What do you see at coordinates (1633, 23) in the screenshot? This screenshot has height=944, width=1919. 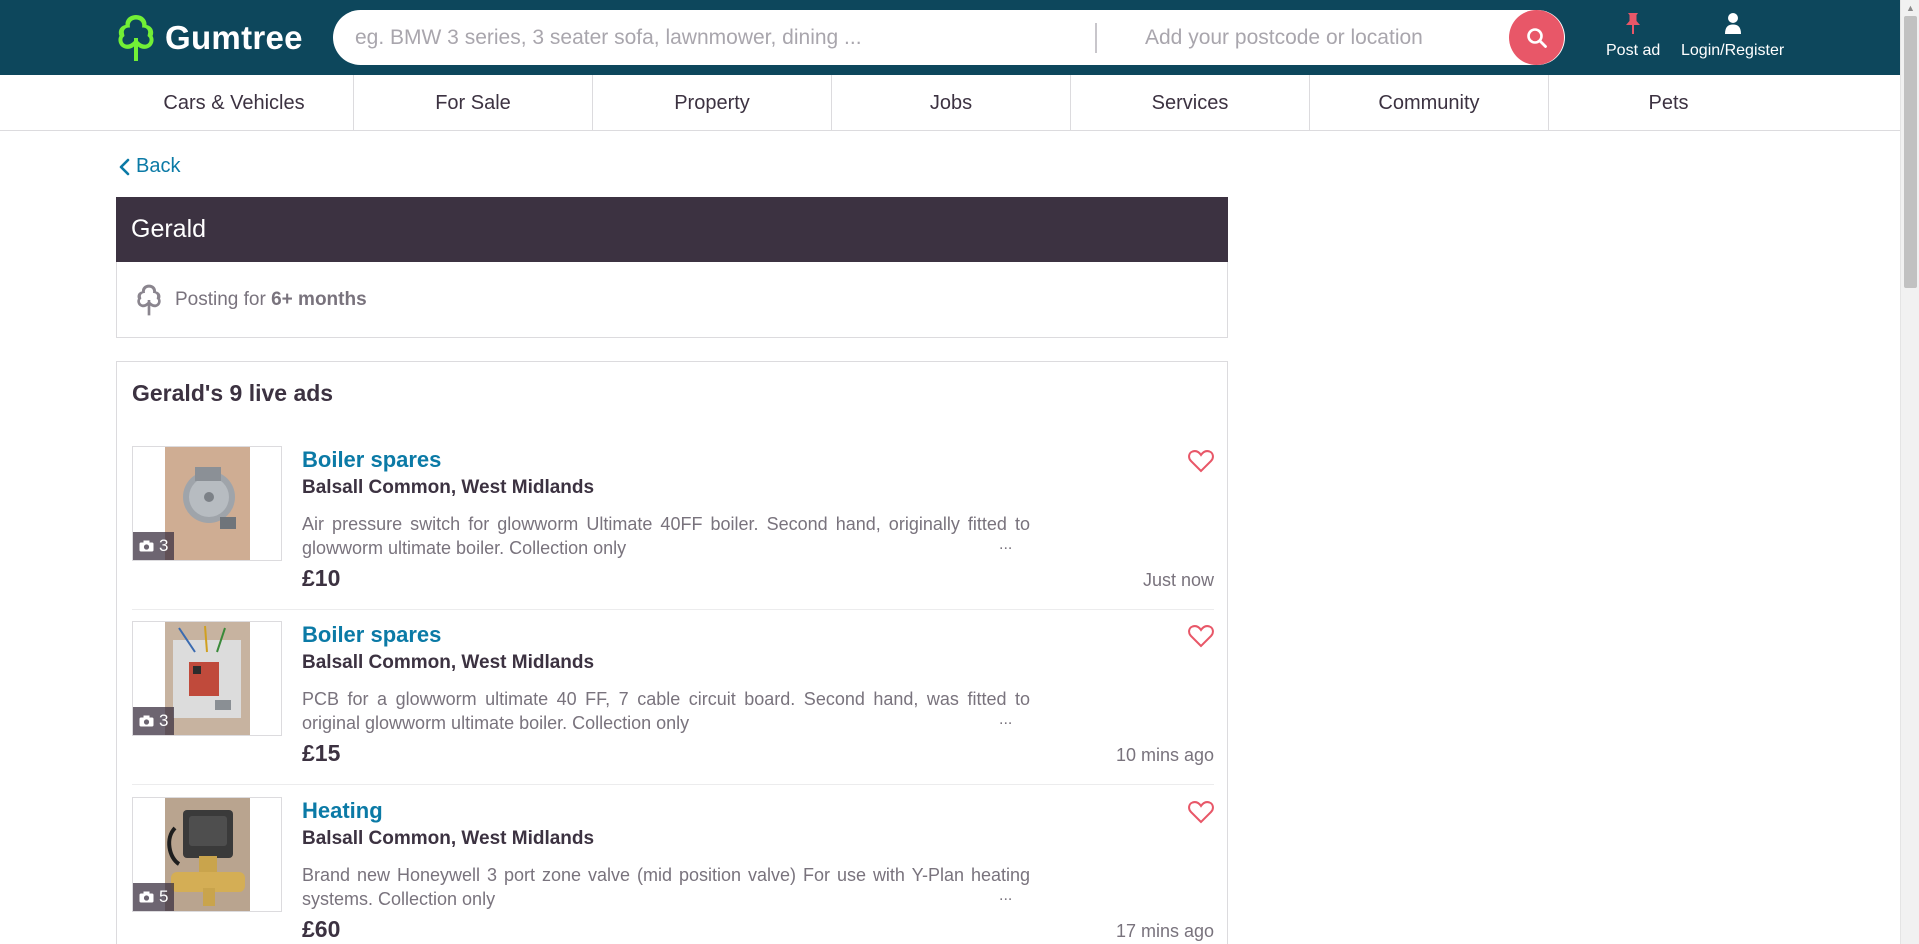 I see `pin-icon` at bounding box center [1633, 23].